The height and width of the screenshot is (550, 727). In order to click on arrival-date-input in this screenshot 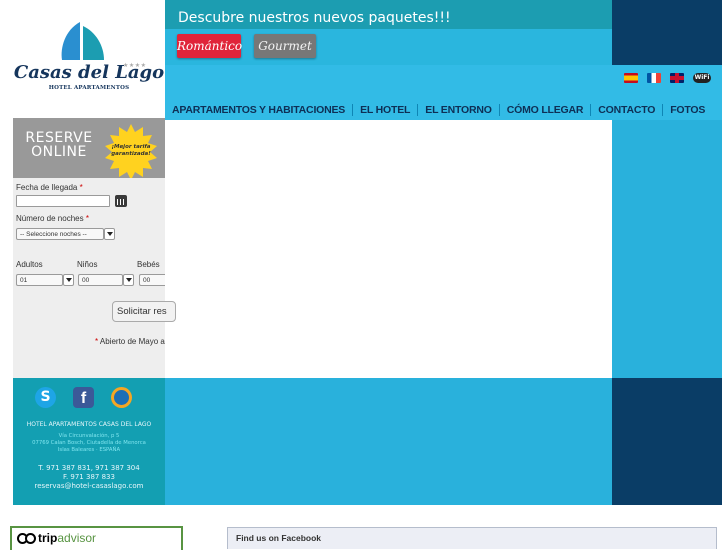, I will do `click(63, 201)`.